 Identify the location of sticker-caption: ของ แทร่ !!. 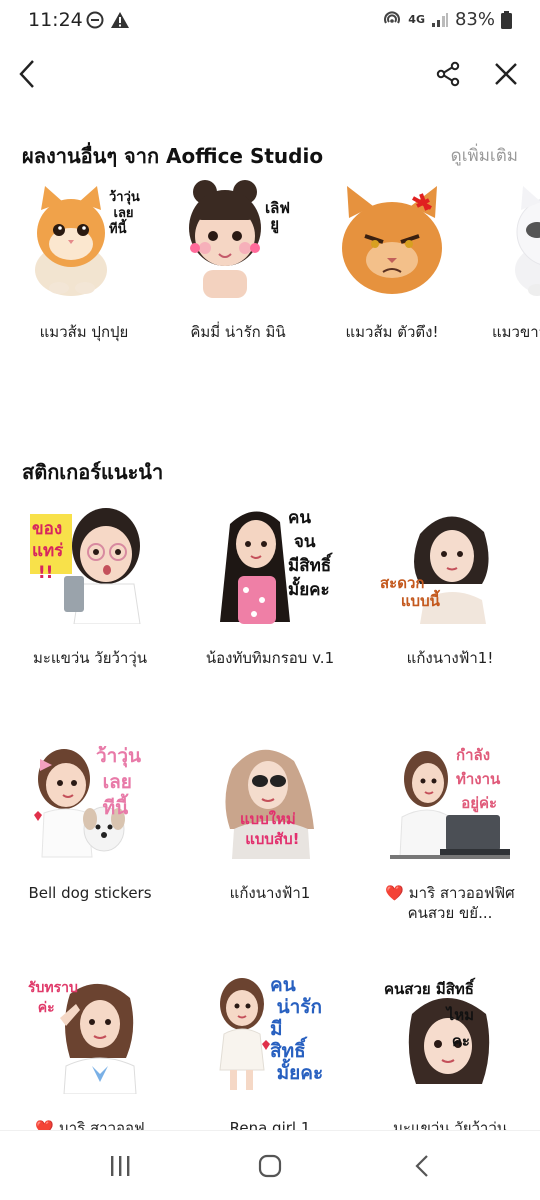
(48, 551).